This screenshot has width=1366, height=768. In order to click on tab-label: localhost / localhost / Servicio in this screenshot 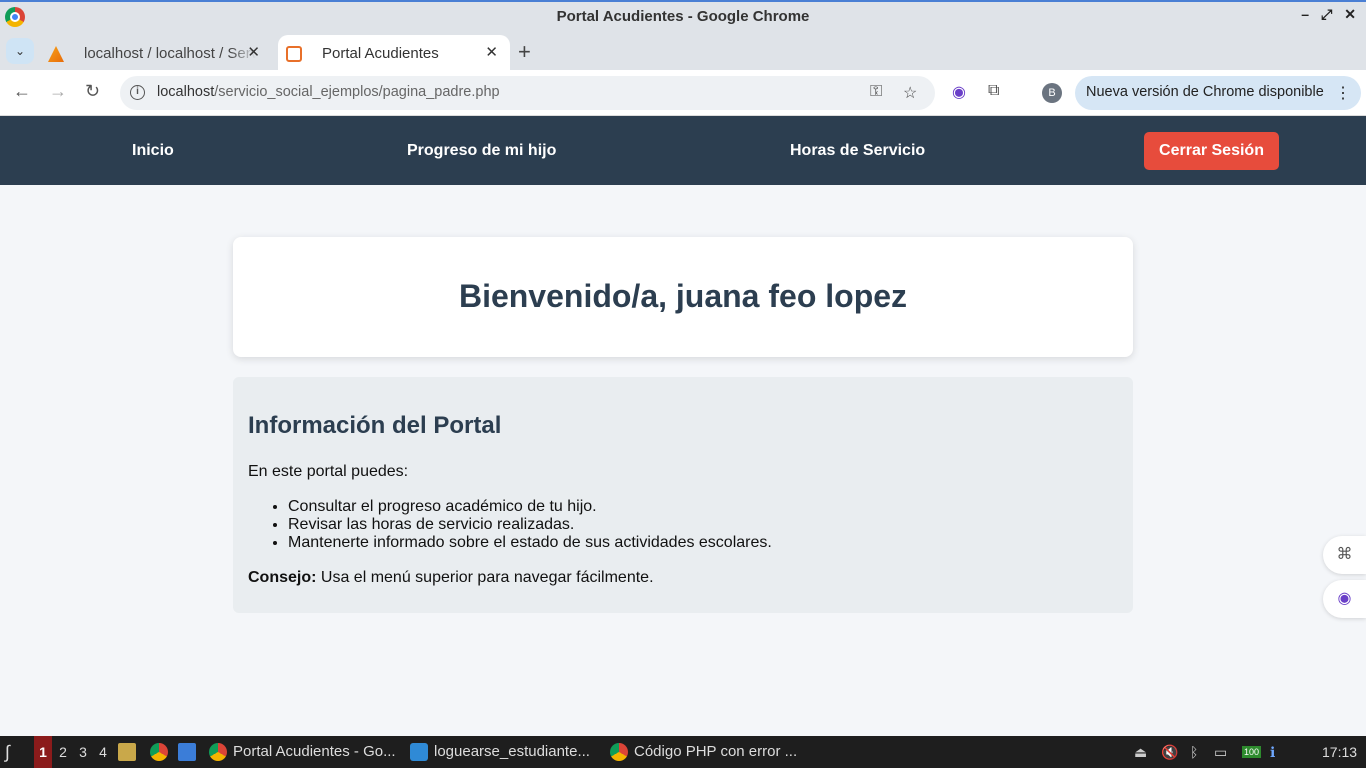, I will do `click(170, 53)`.